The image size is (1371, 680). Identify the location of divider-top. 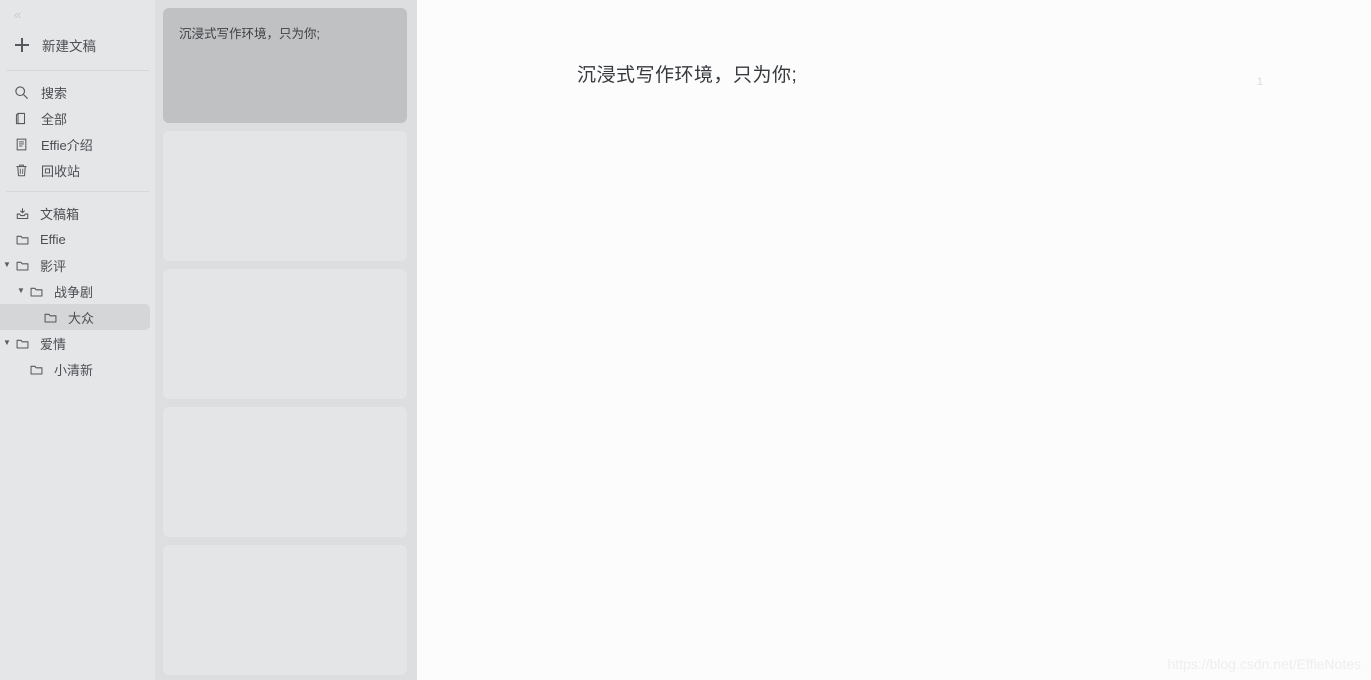
(77, 70).